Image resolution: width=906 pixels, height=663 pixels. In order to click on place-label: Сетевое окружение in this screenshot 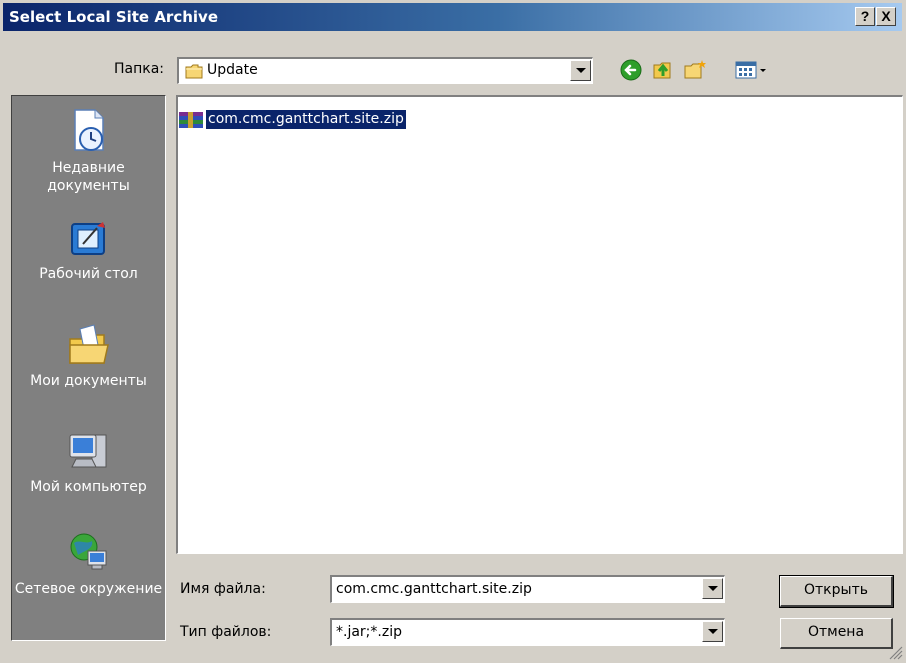, I will do `click(88, 589)`.